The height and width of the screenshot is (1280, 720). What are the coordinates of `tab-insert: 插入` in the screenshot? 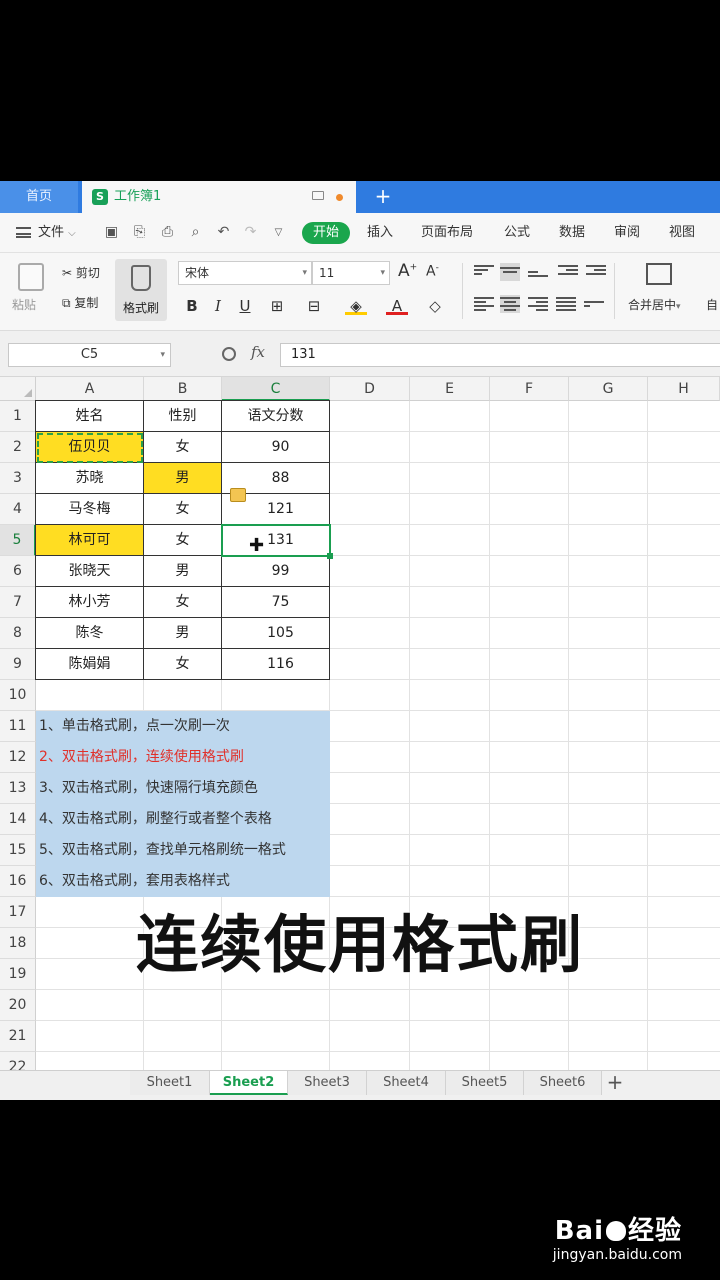 It's located at (380, 233).